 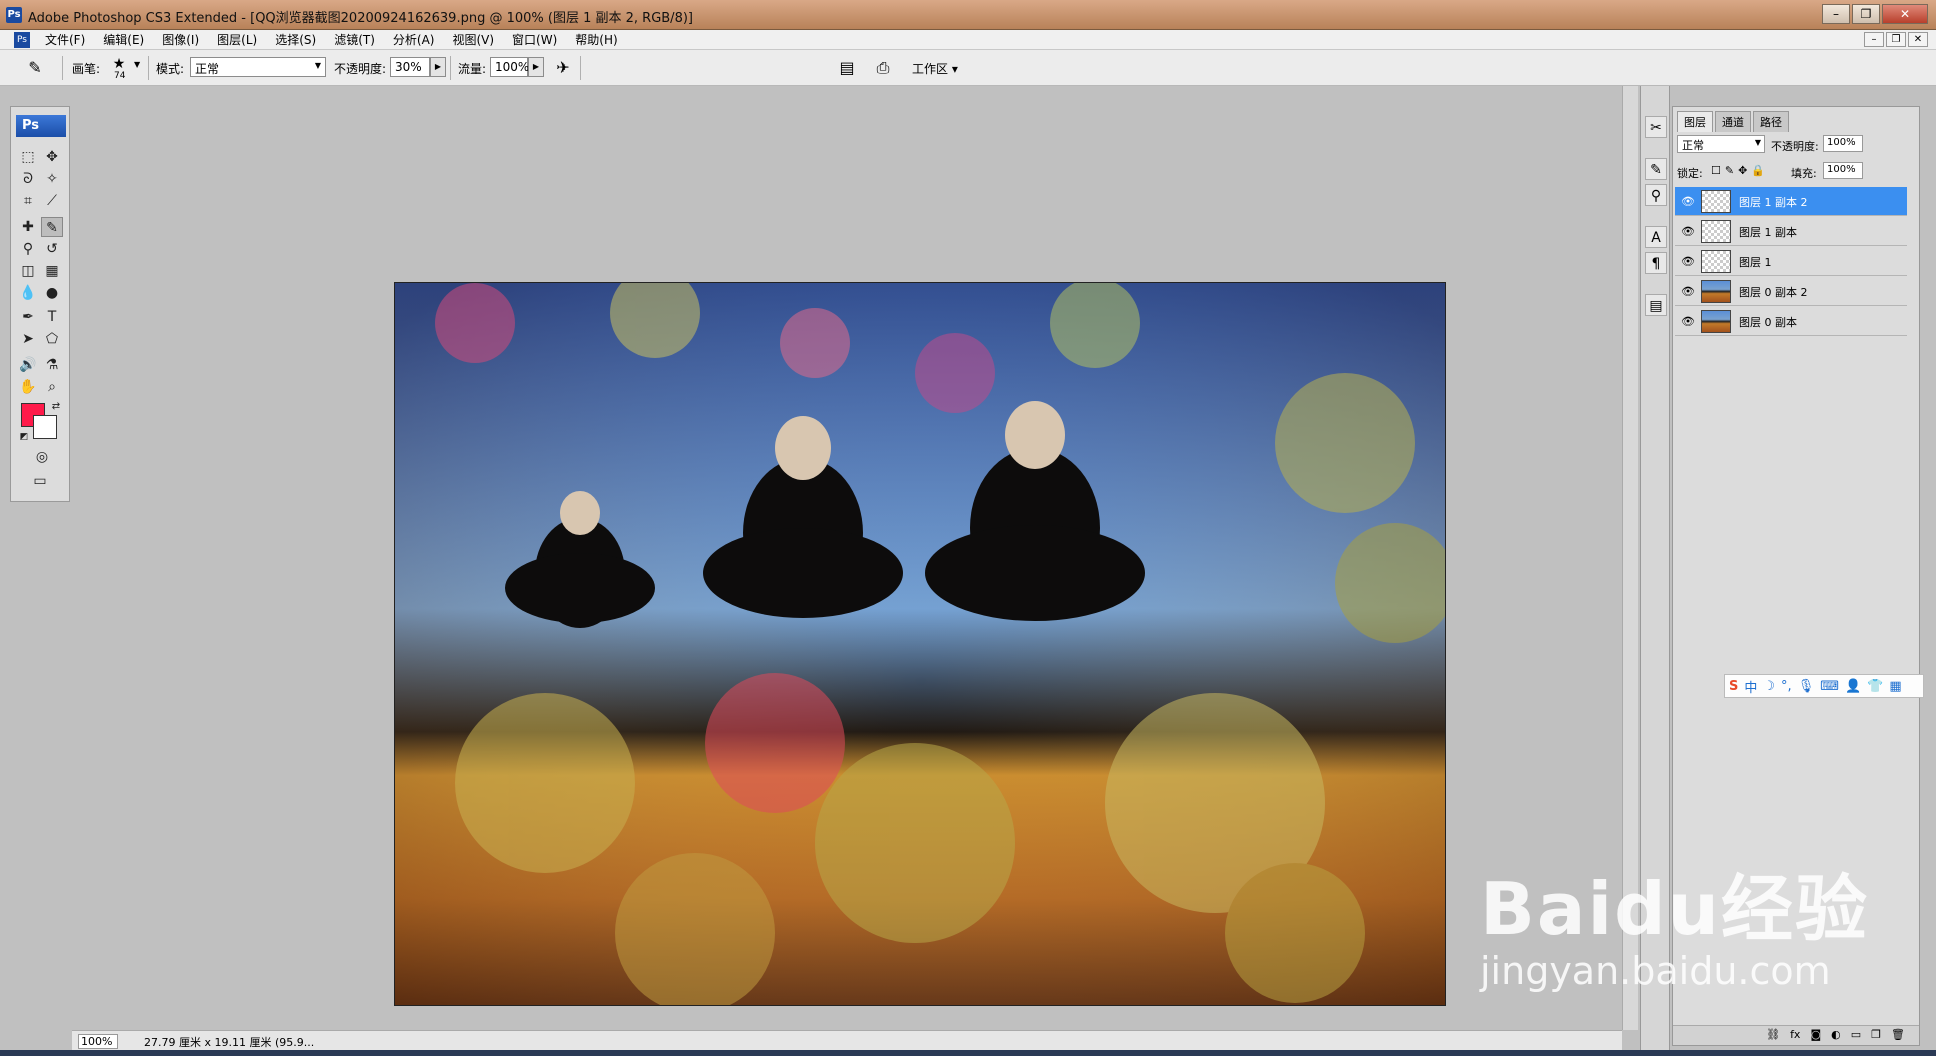 What do you see at coordinates (1791, 201) in the screenshot?
I see `layer-row: 👁 图层 1 副本 2` at bounding box center [1791, 201].